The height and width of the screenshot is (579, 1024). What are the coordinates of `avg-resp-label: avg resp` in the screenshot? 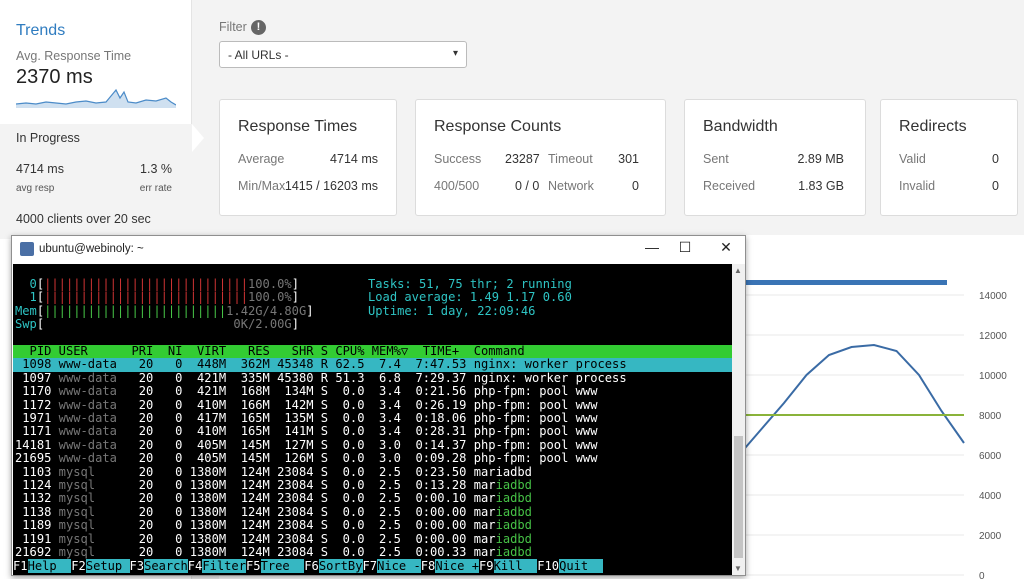 It's located at (35, 188).